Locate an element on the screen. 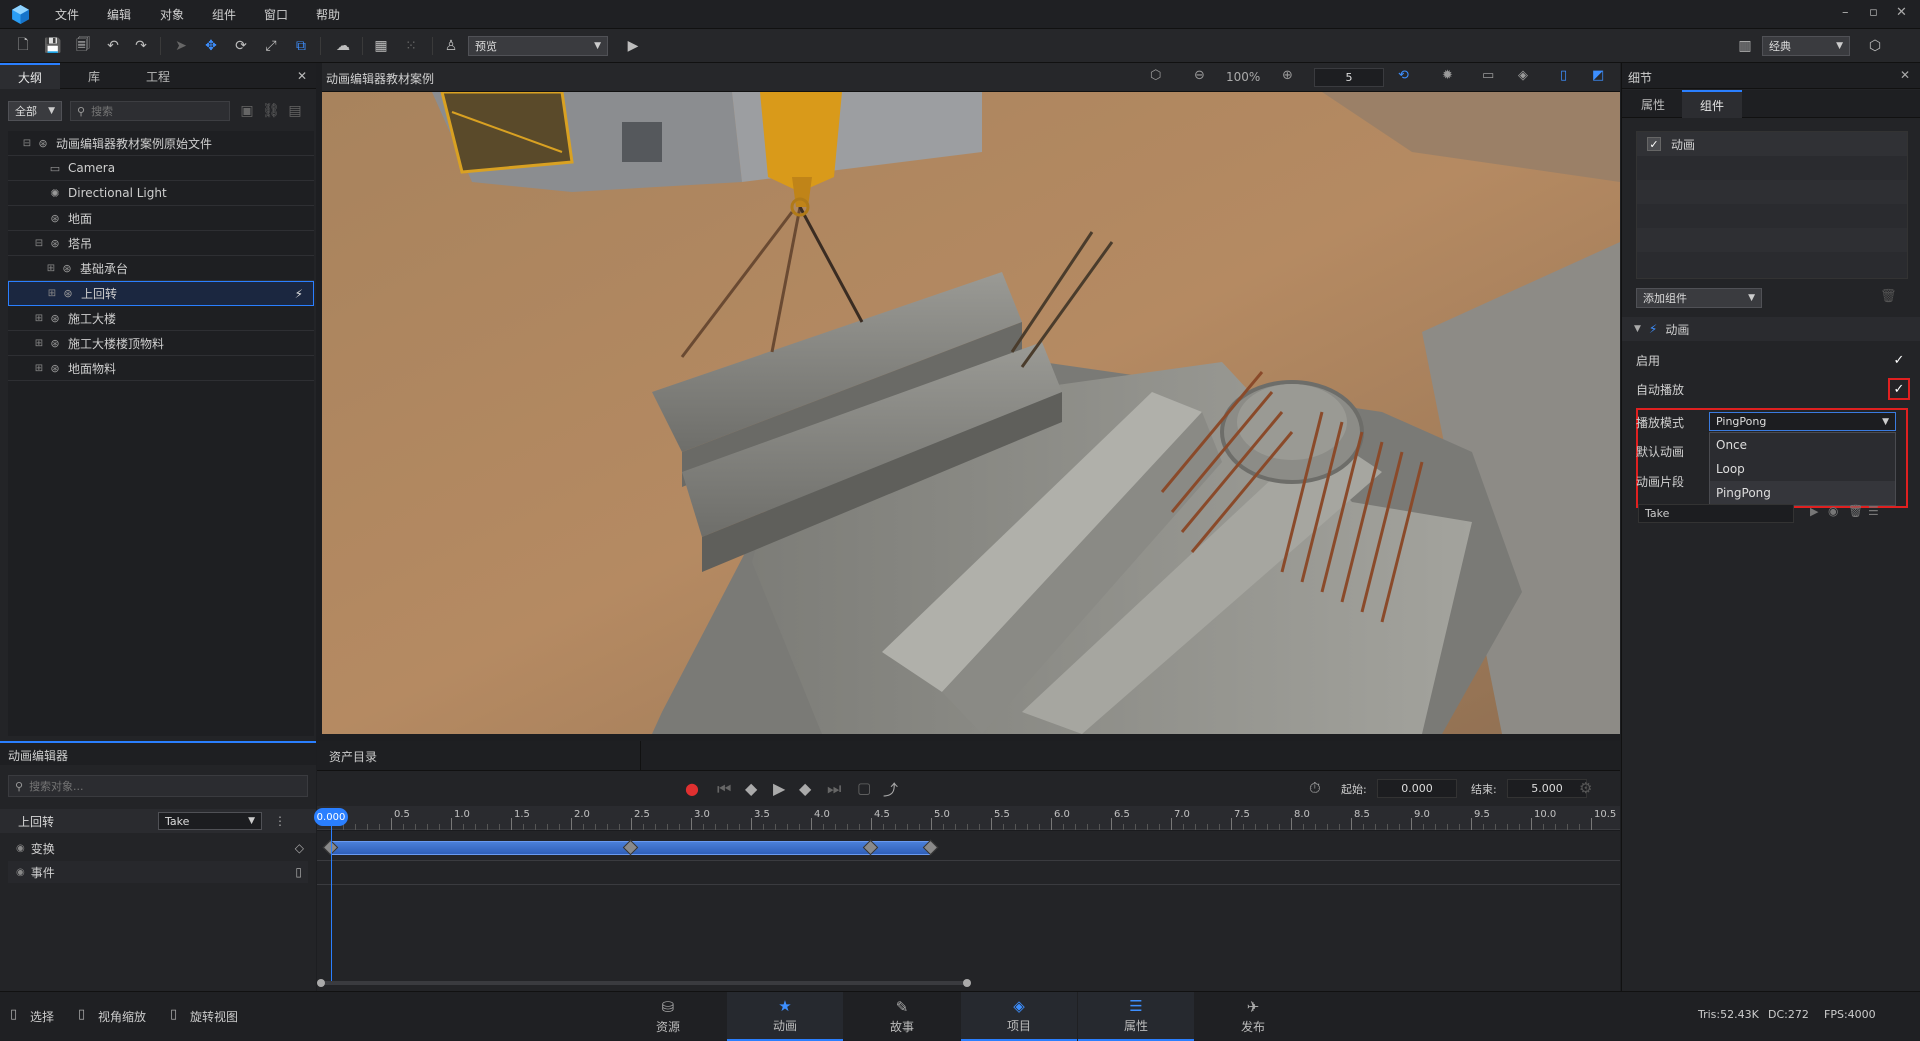 The height and width of the screenshot is (1041, 1920). lock-icon: ▯ is located at coordinates (1563, 75).